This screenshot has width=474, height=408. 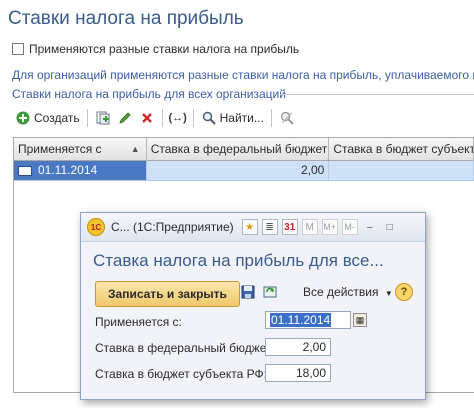 What do you see at coordinates (57, 118) in the screenshot?
I see `create-button-label: Создать` at bounding box center [57, 118].